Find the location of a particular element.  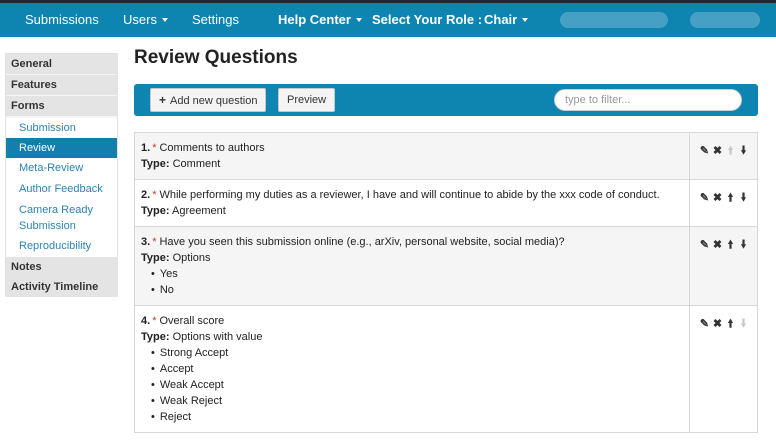

option-item: No is located at coordinates (416, 290).